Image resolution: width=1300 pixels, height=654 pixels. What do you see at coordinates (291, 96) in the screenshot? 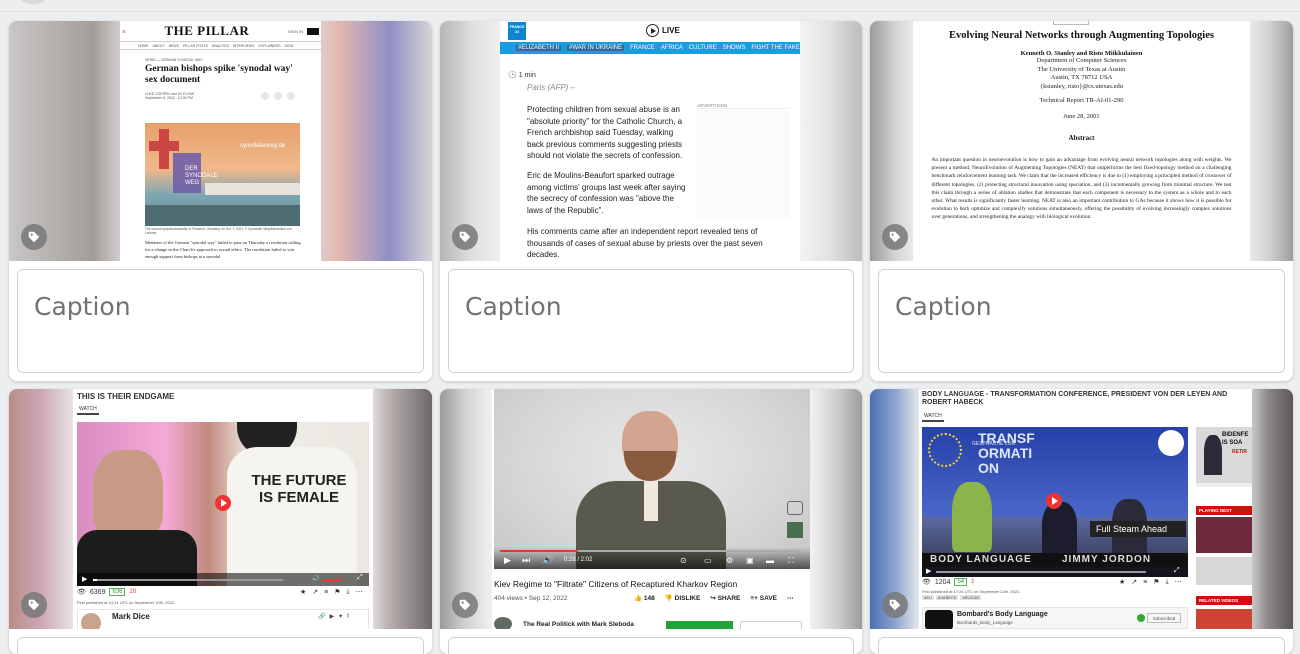
I see `share-email-icon` at bounding box center [291, 96].